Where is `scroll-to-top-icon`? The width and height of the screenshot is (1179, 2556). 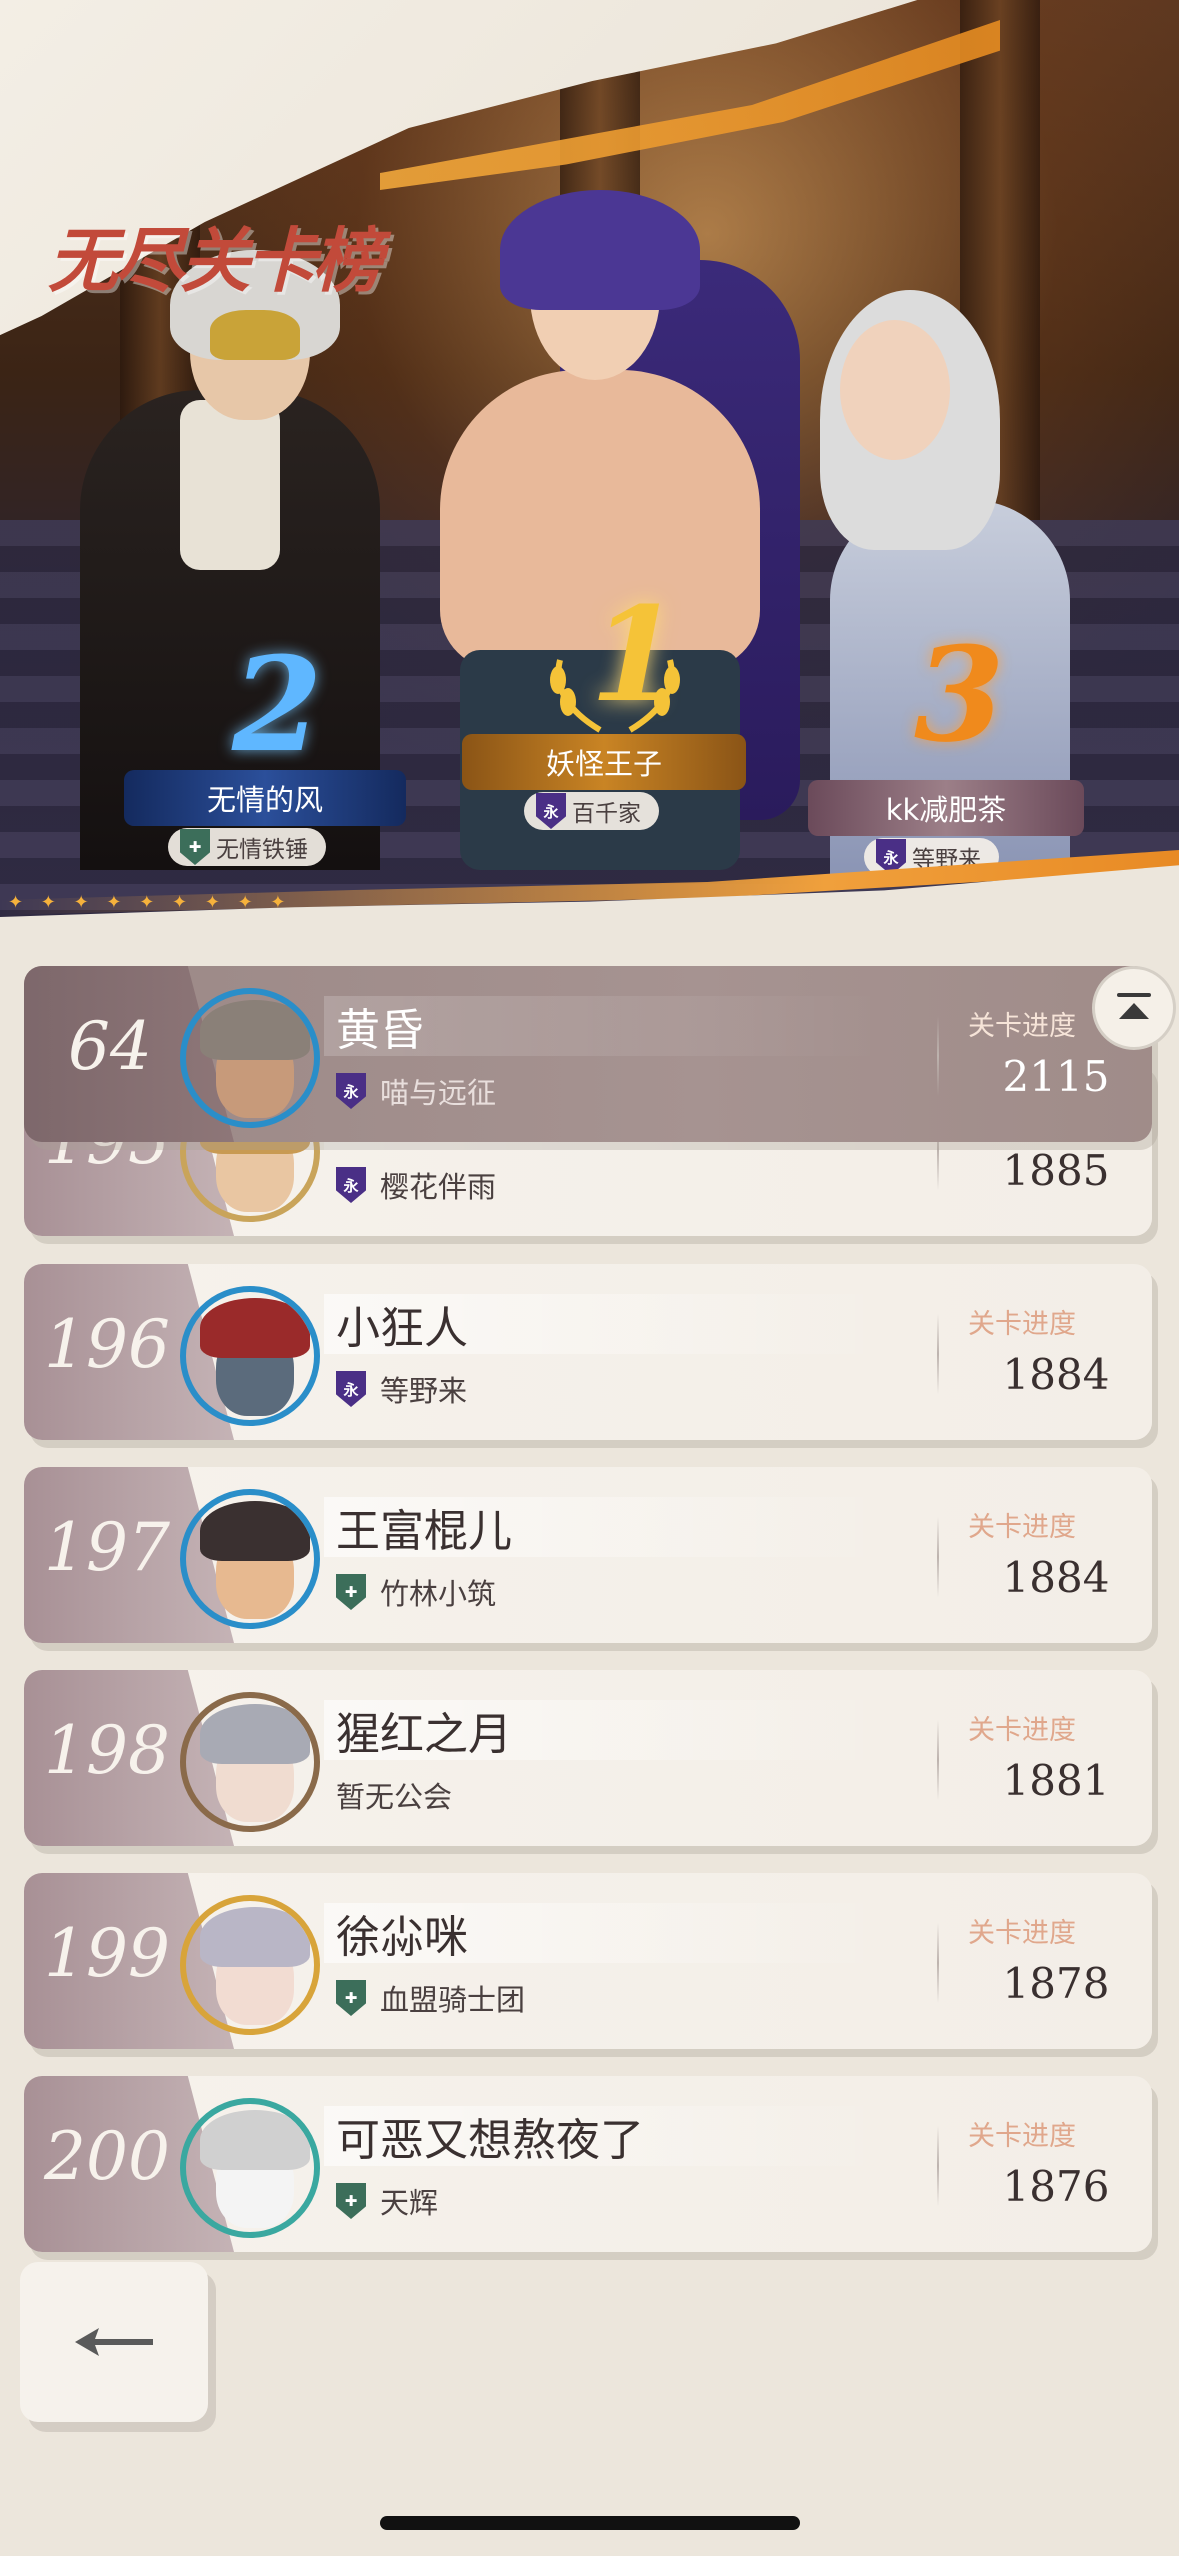 scroll-to-top-icon is located at coordinates (1134, 1006).